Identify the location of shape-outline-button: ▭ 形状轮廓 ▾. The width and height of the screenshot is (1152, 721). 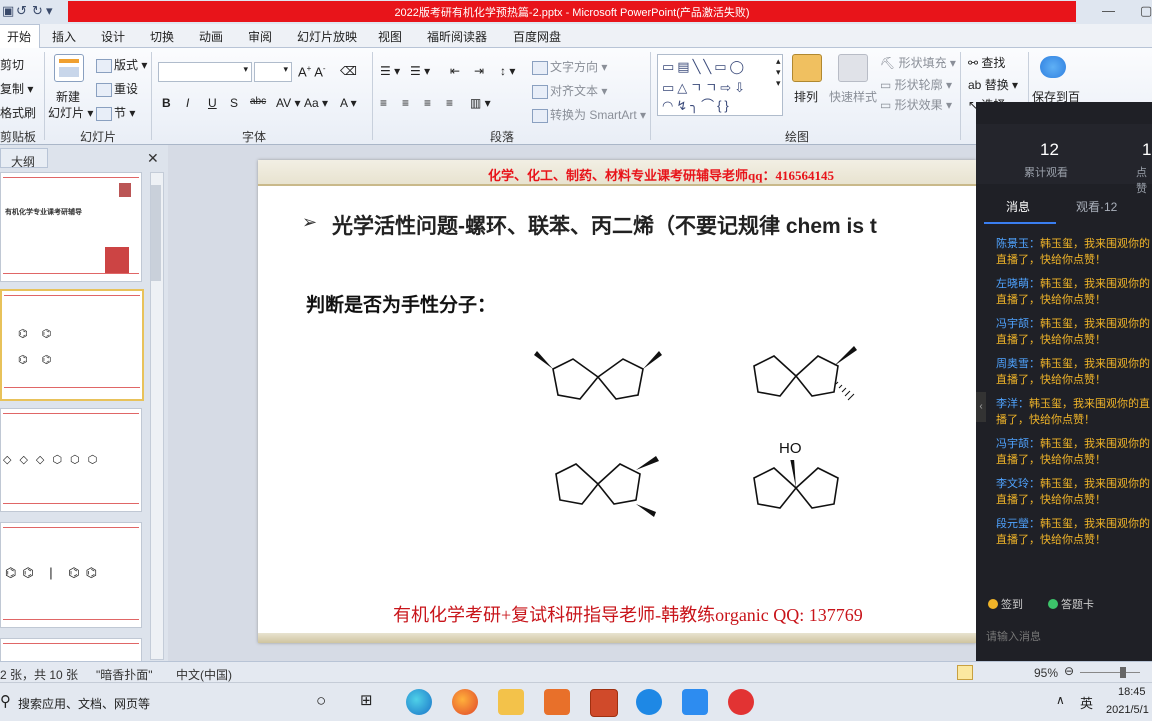
(916, 84).